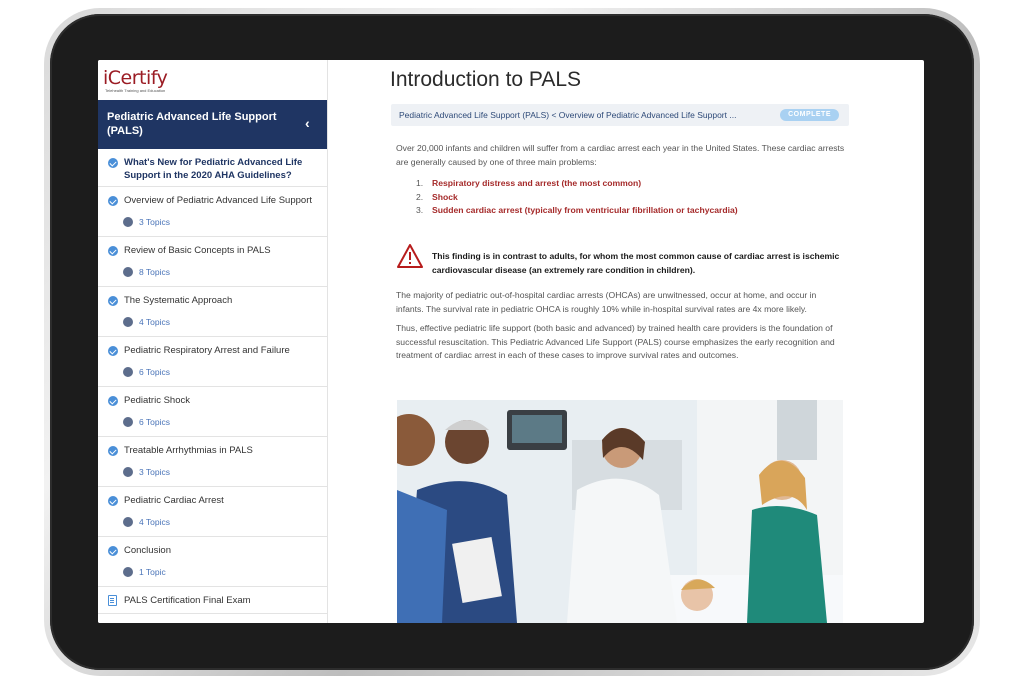 The height and width of the screenshot is (683, 1024). I want to click on lesson-item: Pediatric Cardiac Arrest 4 Topics, so click(212, 512).